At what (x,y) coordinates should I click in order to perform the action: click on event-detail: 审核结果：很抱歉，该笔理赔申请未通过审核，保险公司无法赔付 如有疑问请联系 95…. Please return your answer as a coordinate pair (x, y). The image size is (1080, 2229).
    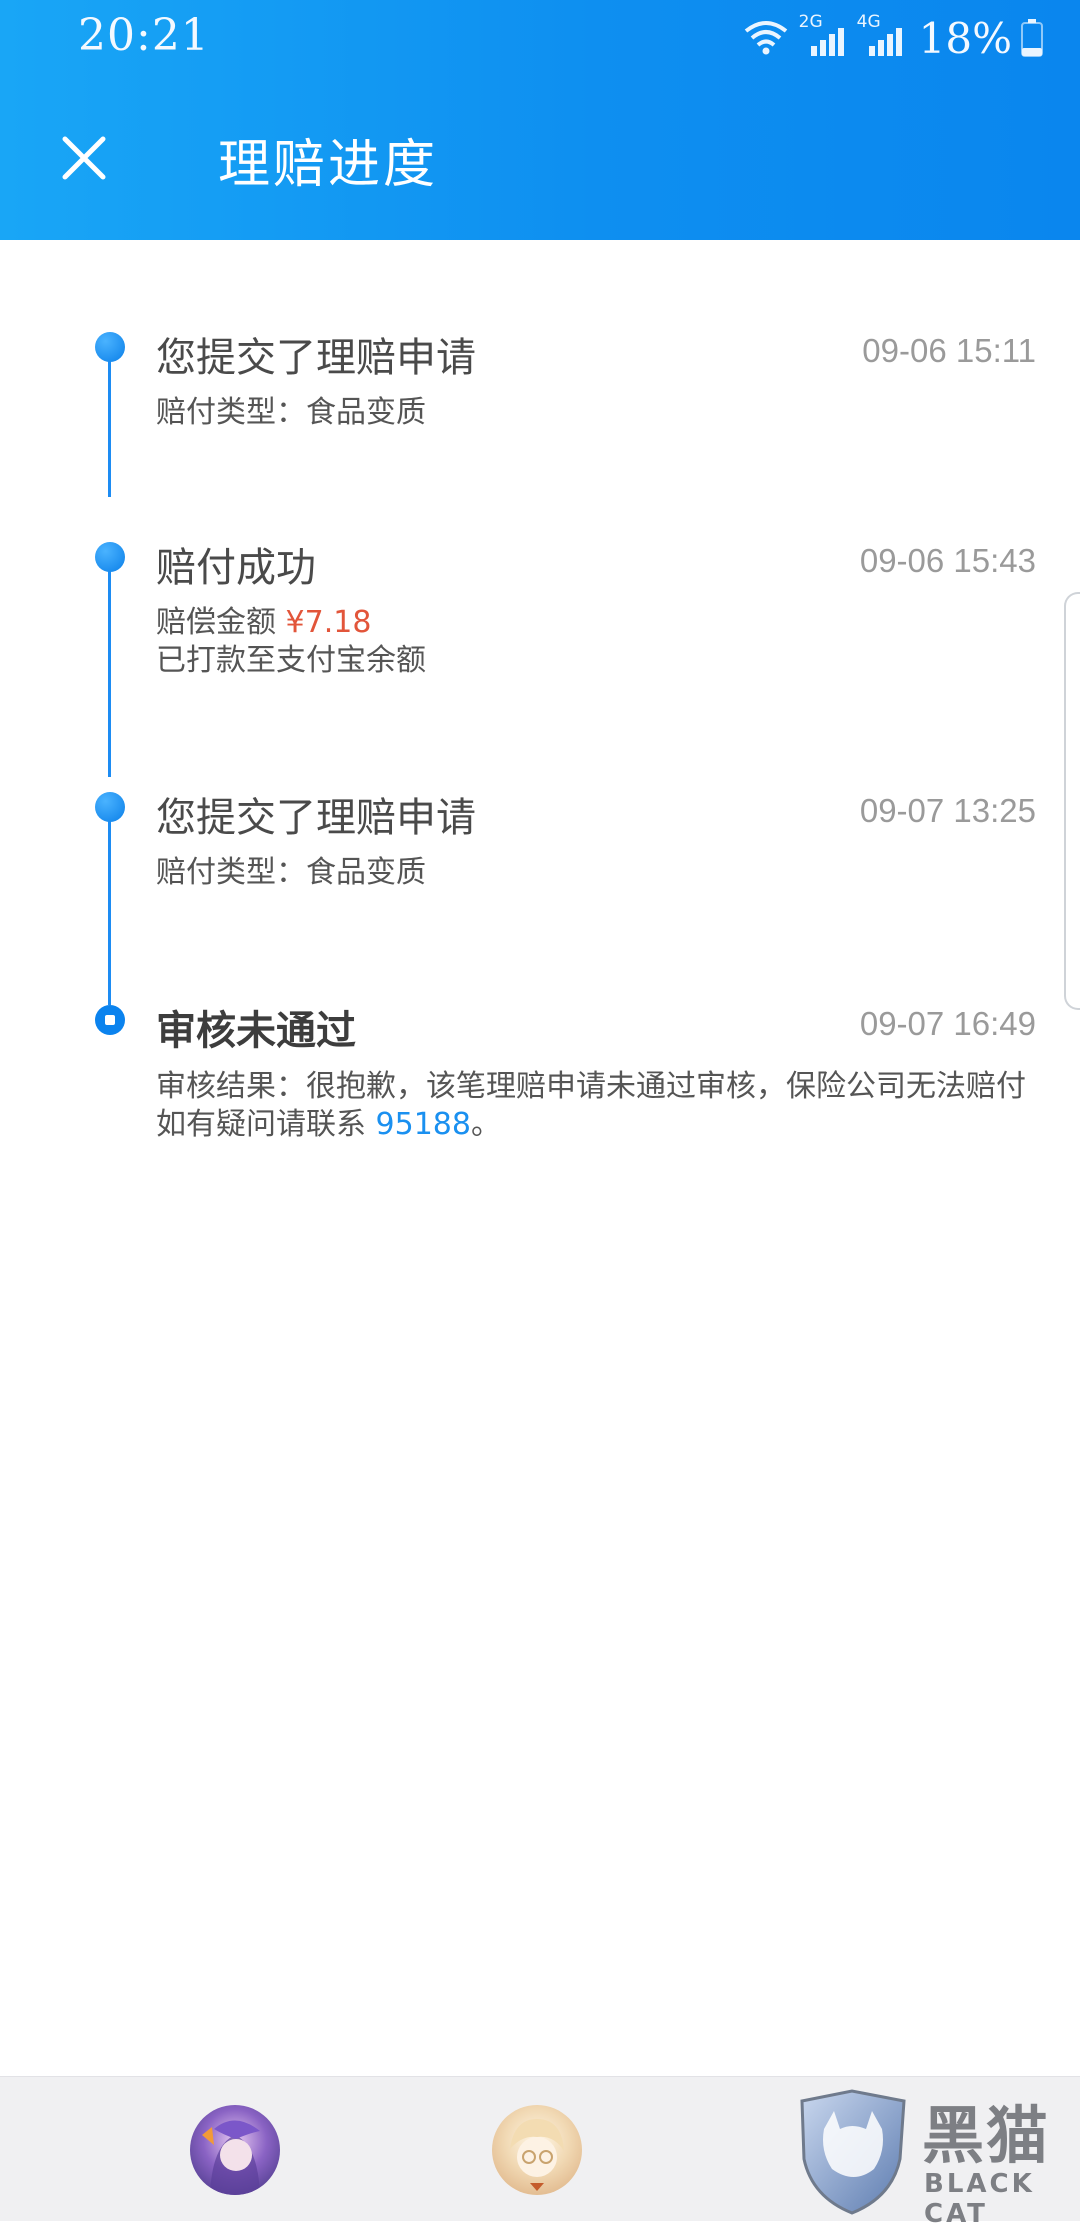
    Looking at the image, I should click on (596, 1106).